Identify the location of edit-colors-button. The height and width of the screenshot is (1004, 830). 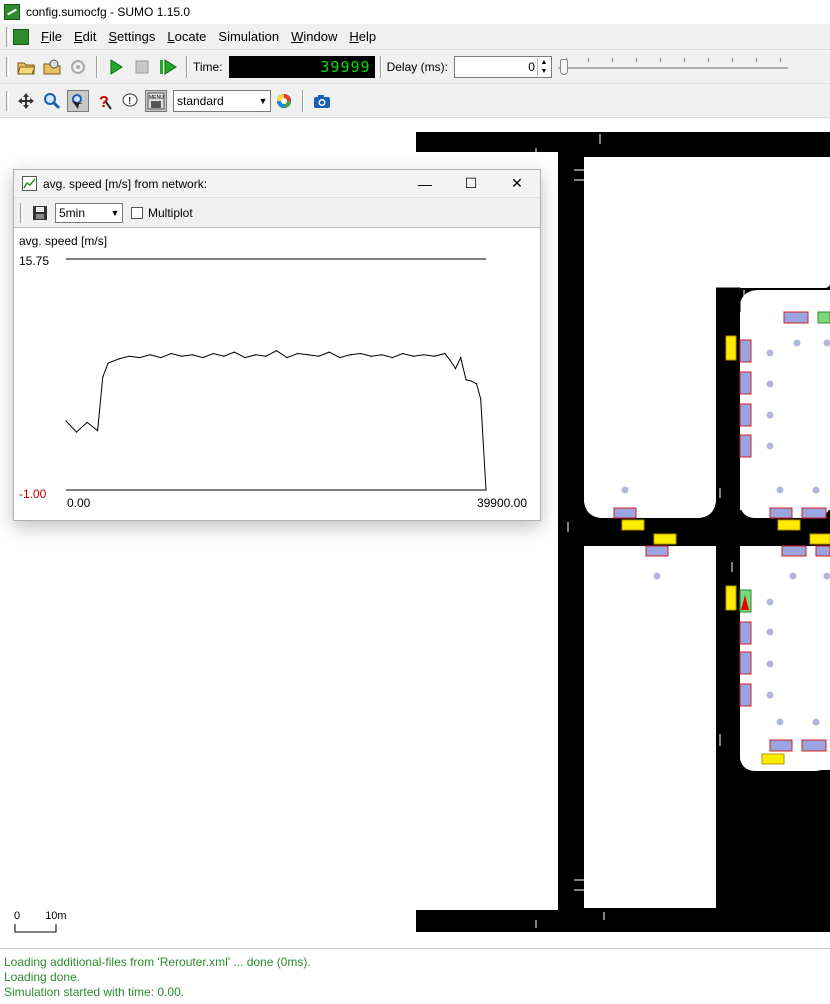
(284, 101).